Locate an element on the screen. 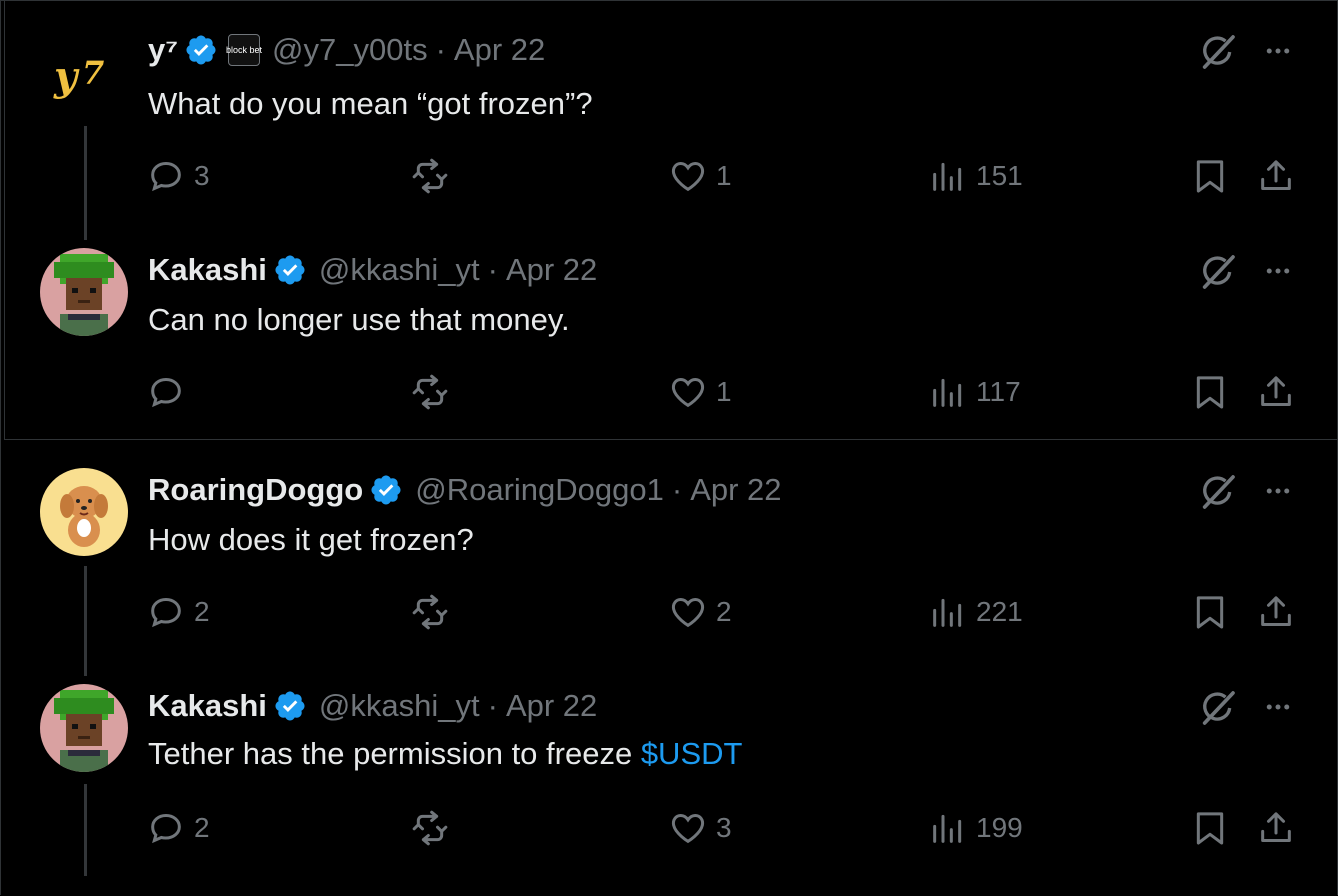 The width and height of the screenshot is (1338, 896). roaringdoggo-avatar is located at coordinates (84, 512).